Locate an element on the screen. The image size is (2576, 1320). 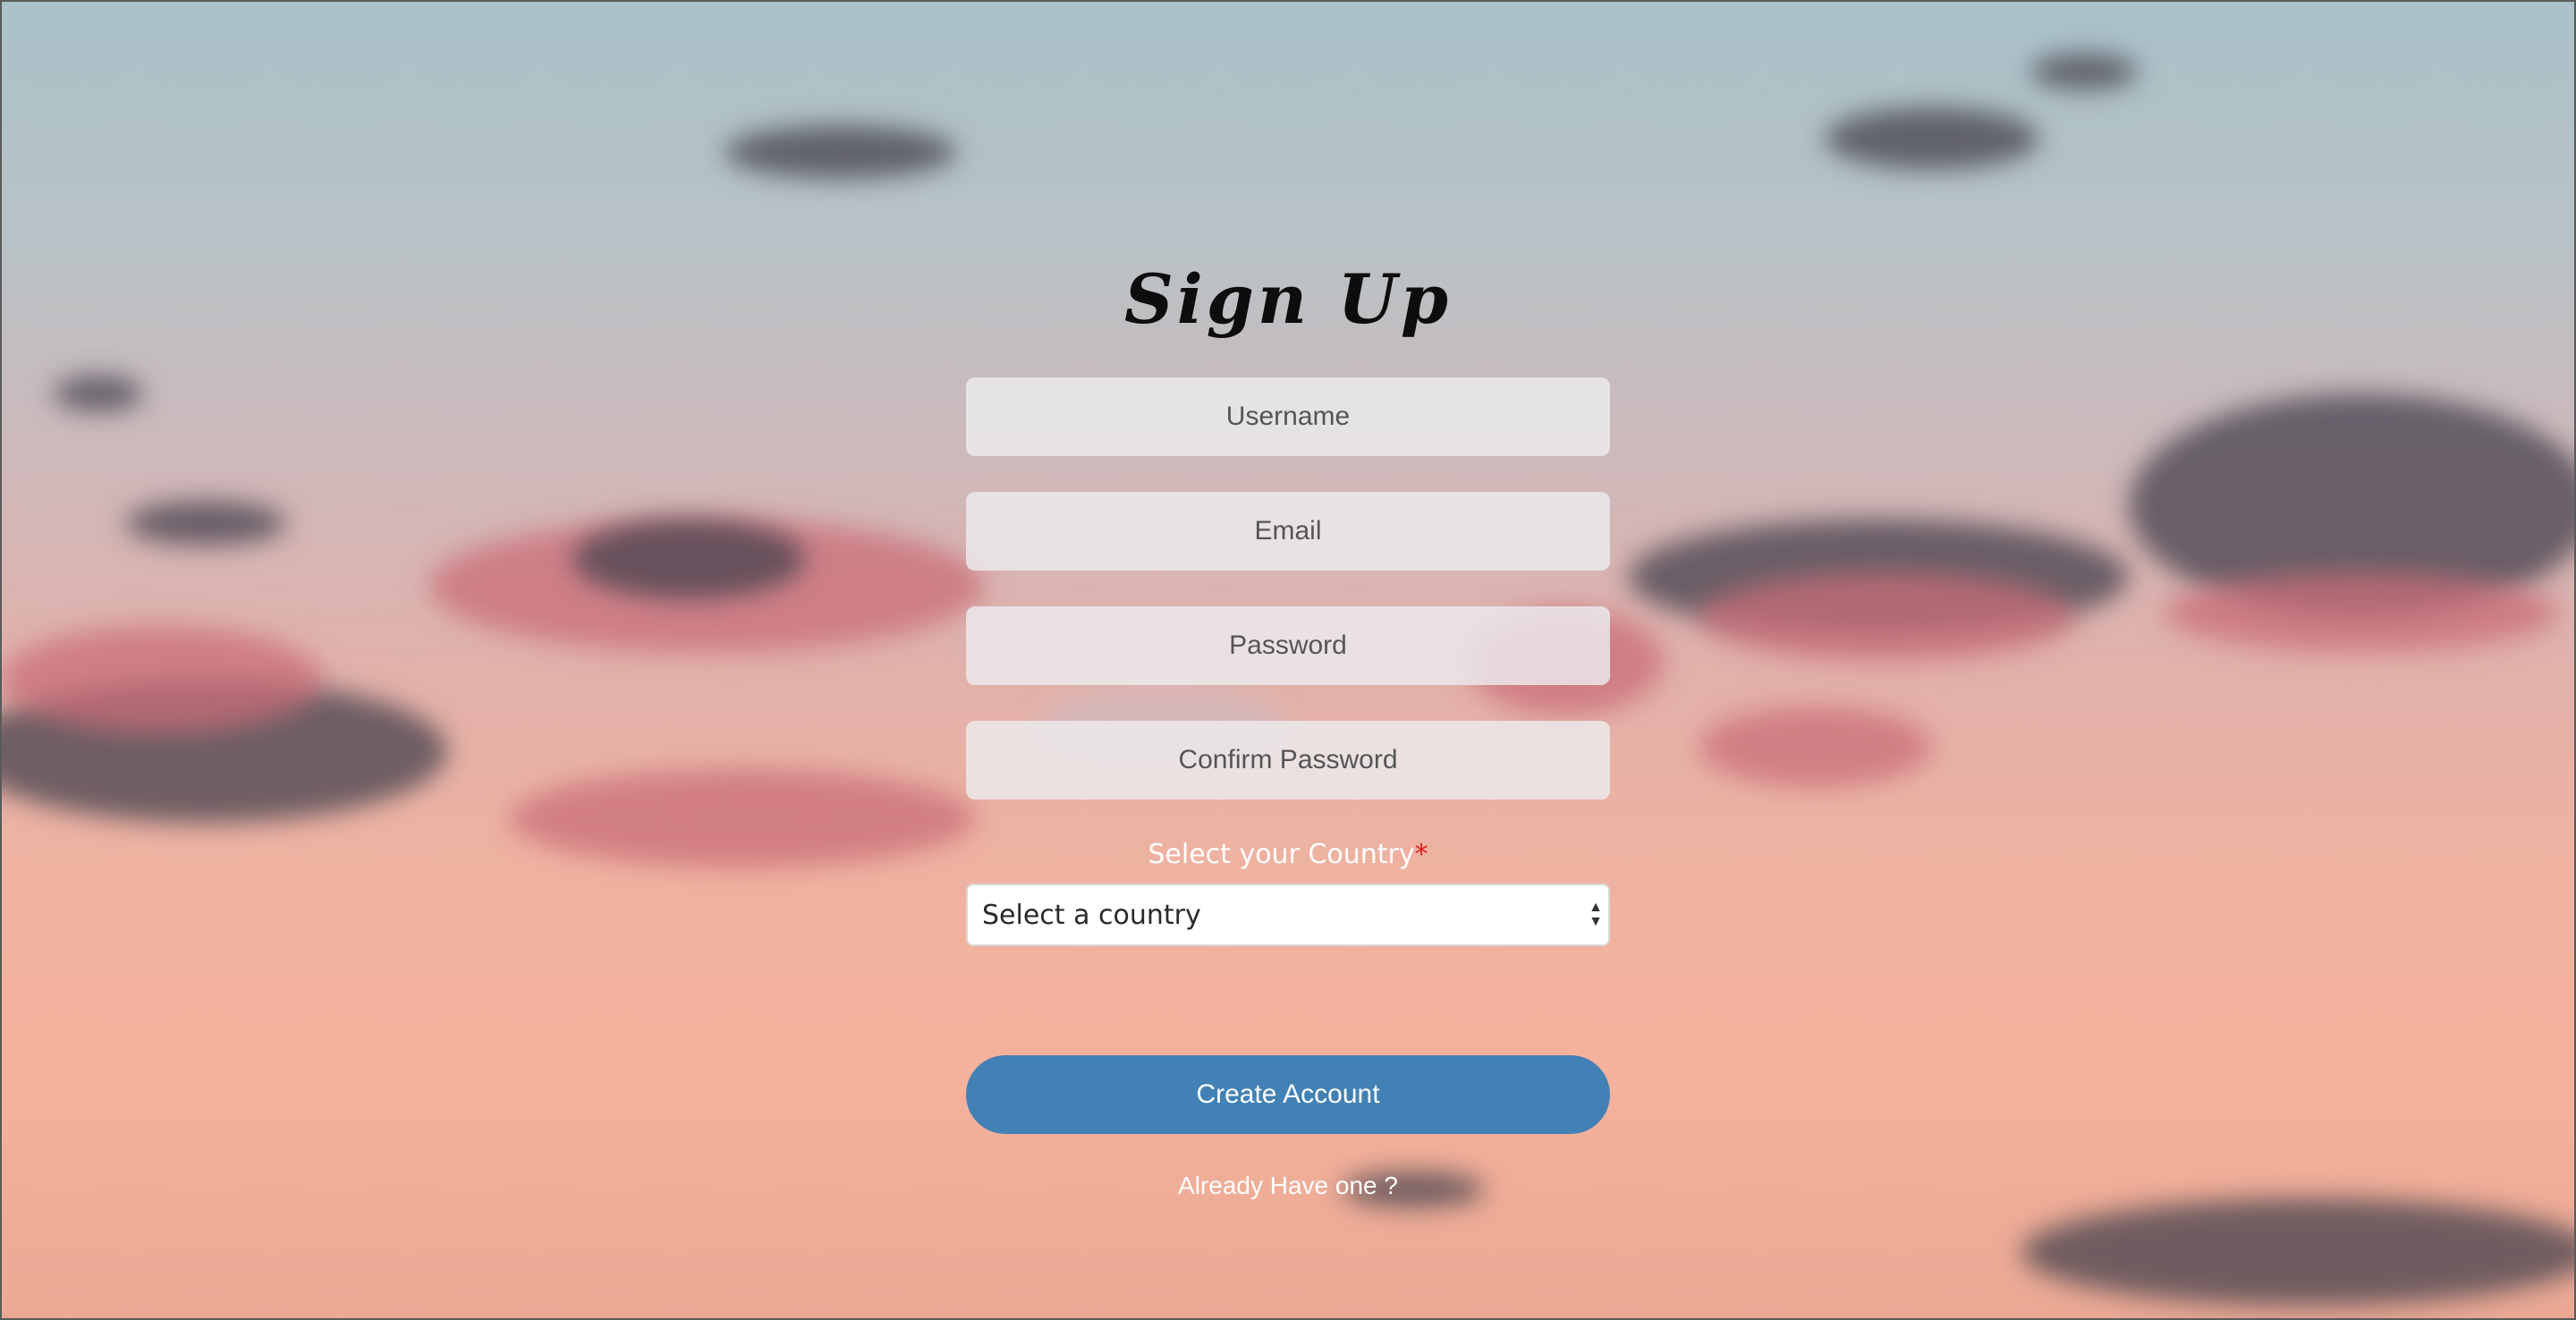
country-select-value: Select a country is located at coordinates (1091, 915).